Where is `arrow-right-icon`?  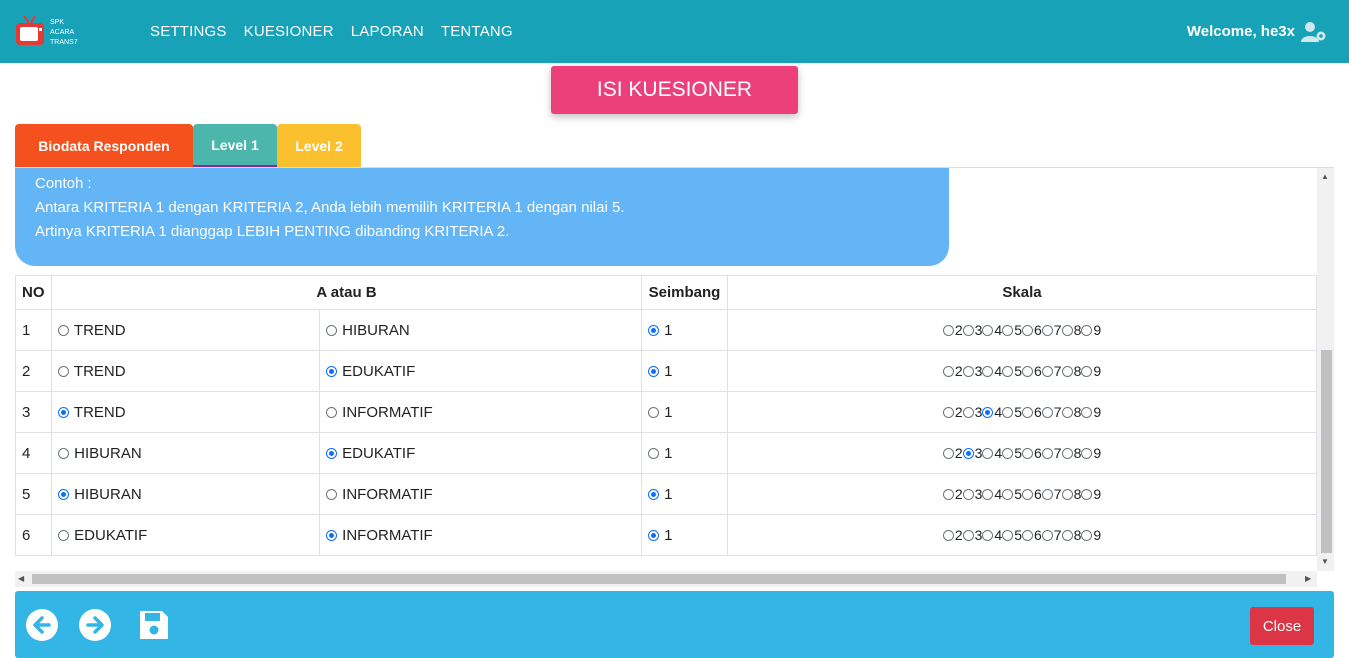 arrow-right-icon is located at coordinates (95, 625).